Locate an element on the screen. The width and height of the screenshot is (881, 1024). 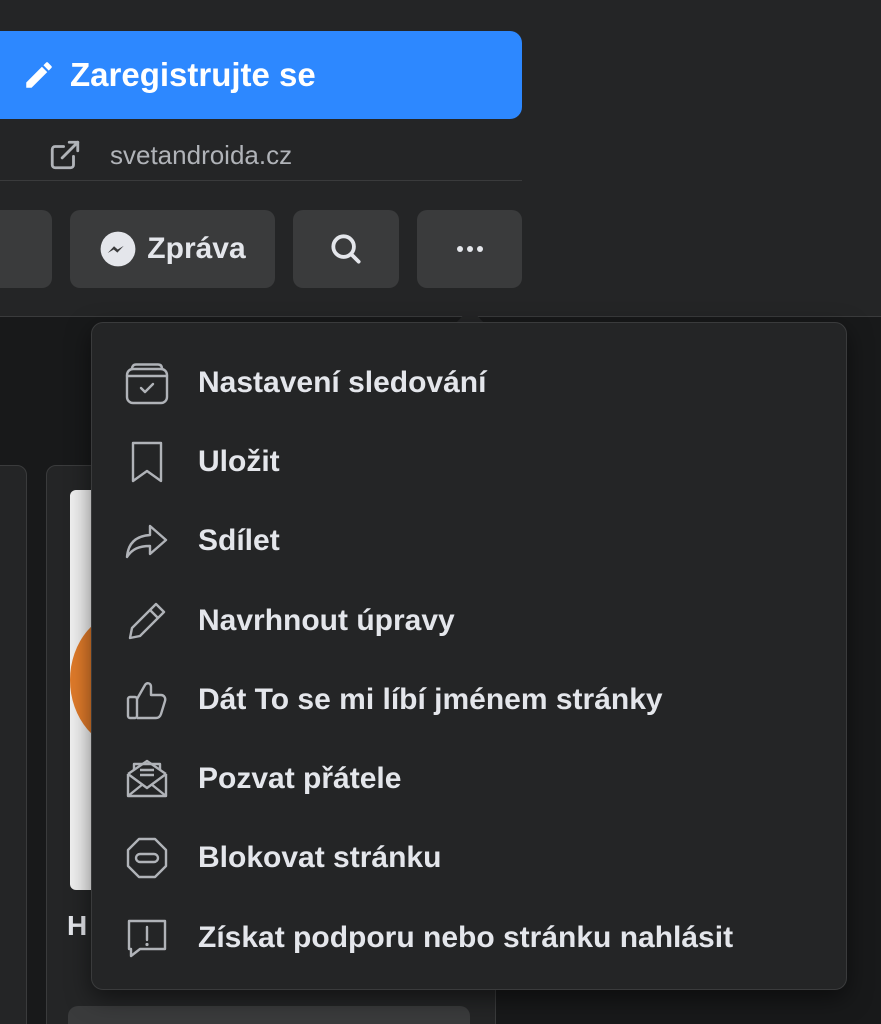
search-button is located at coordinates (346, 249).